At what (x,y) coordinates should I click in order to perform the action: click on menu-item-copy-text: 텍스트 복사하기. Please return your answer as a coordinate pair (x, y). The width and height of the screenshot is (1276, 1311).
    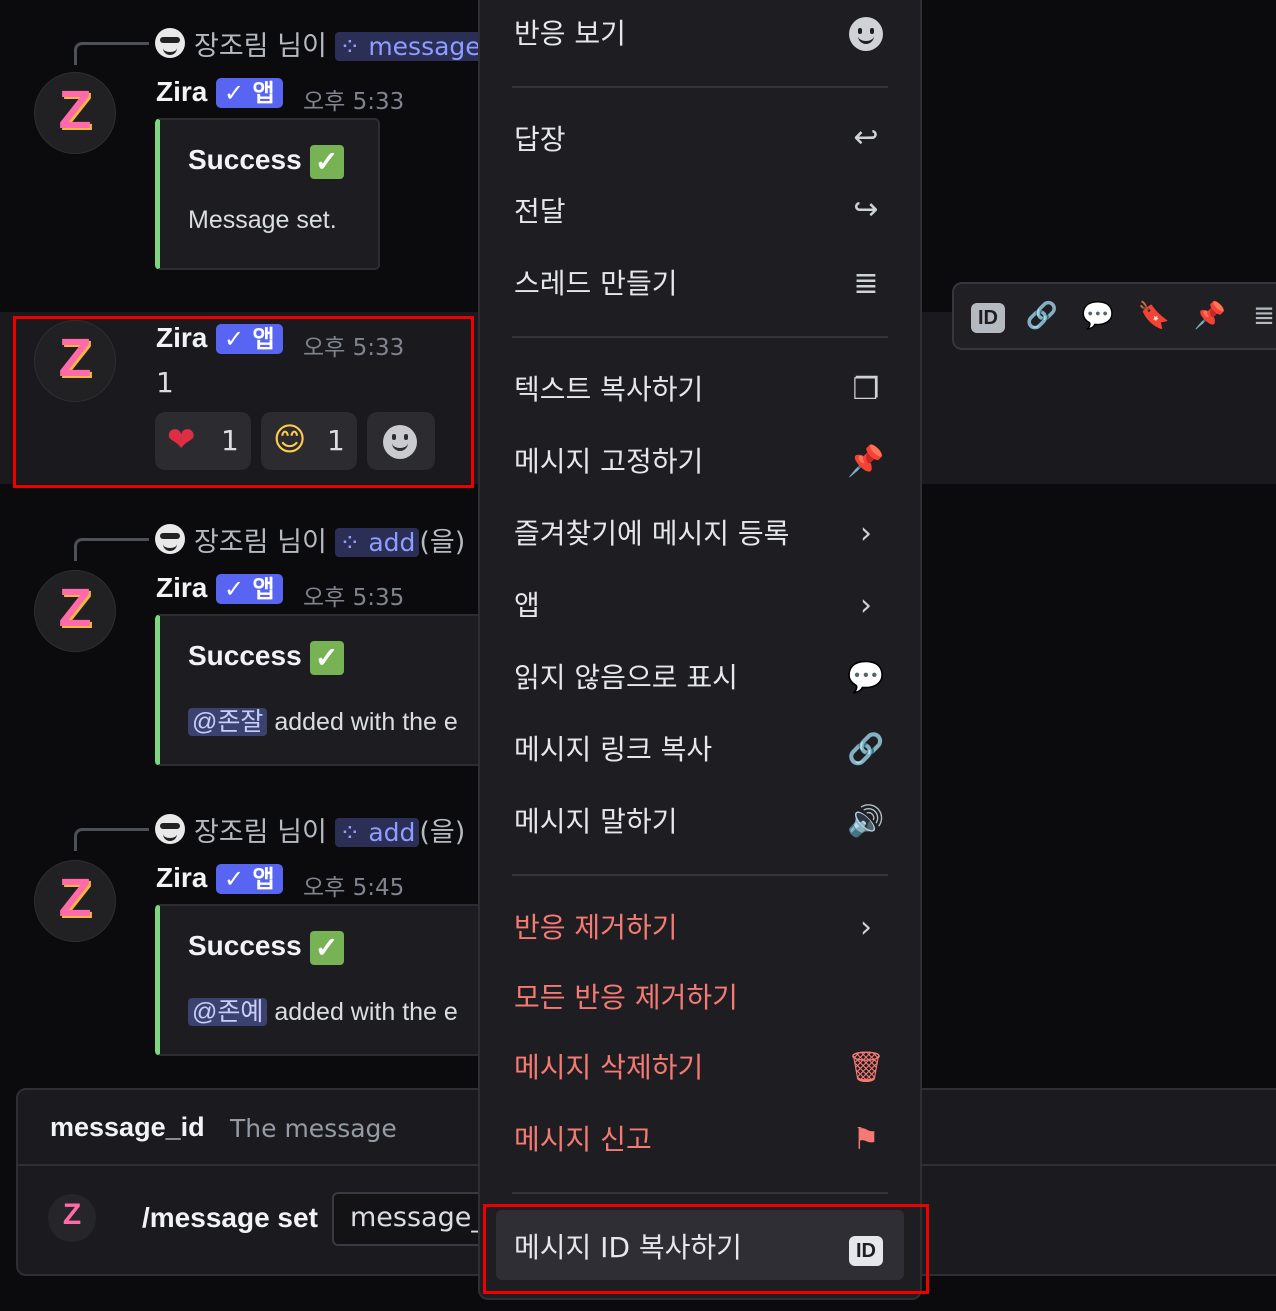
    Looking at the image, I should click on (608, 388).